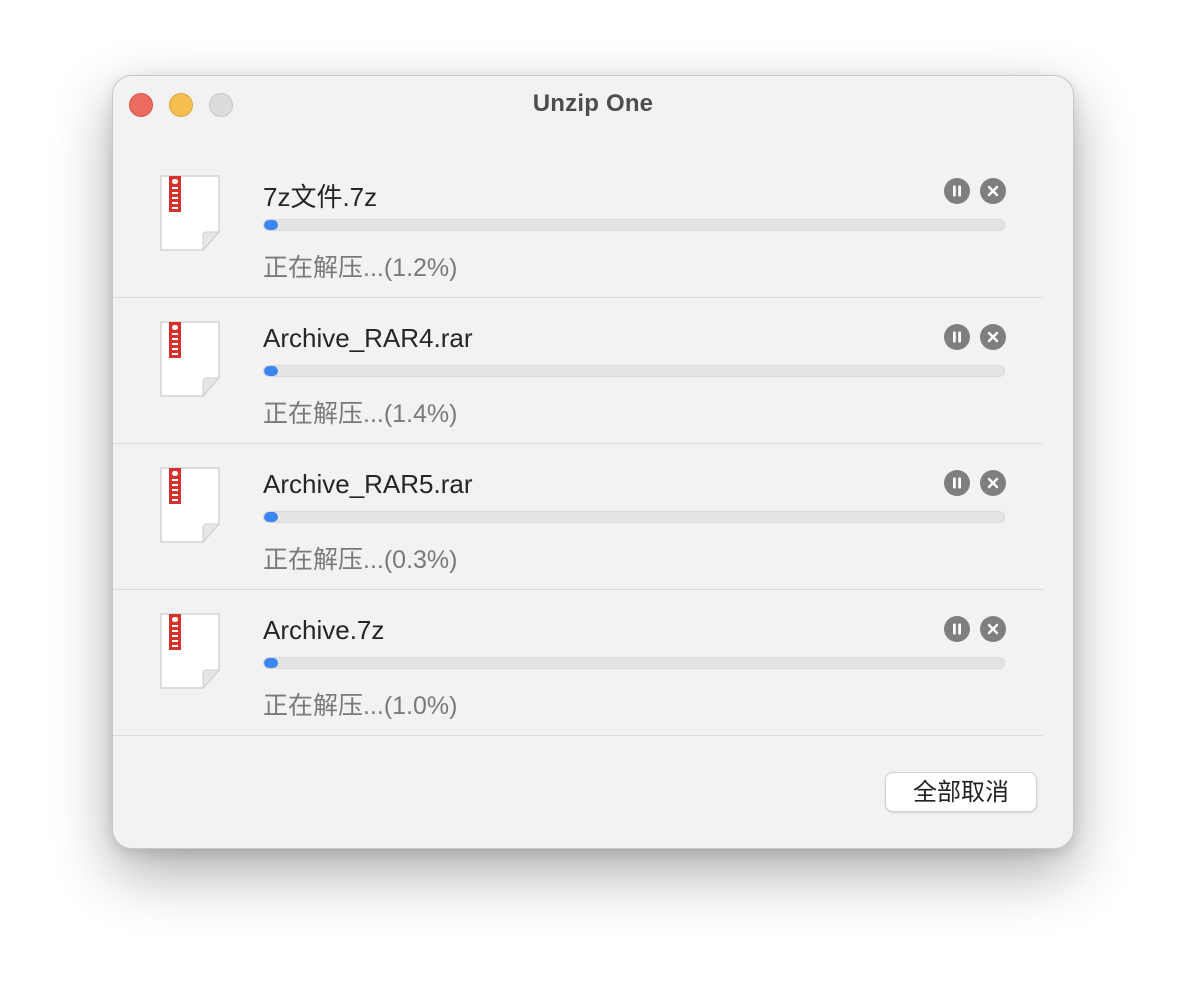 Image resolution: width=1184 pixels, height=996 pixels. I want to click on task-row: Archive.7z 正在解压...(1.0%), so click(578, 663).